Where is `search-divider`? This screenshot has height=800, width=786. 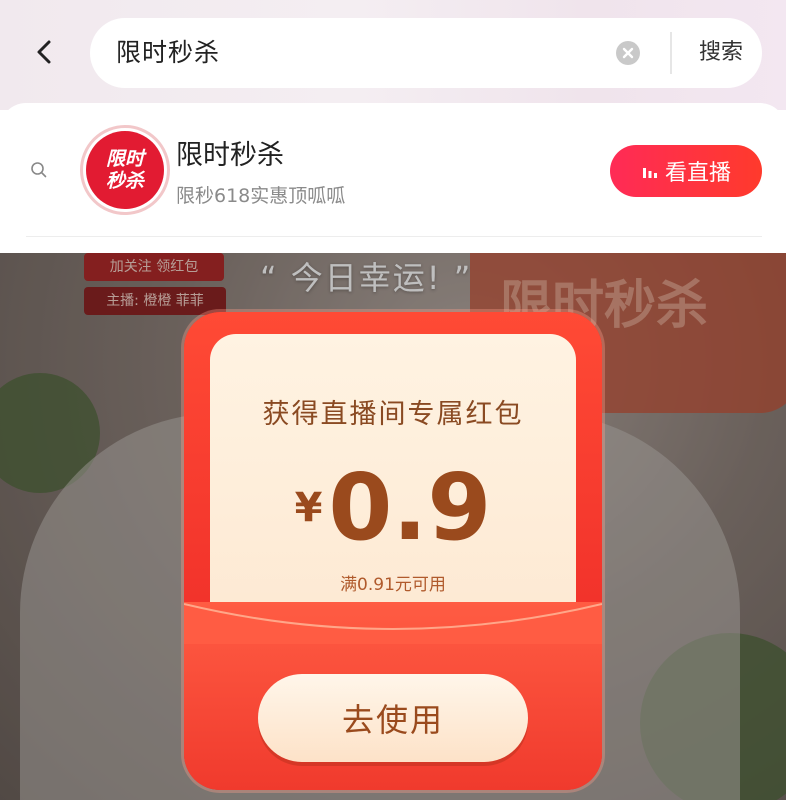 search-divider is located at coordinates (671, 53).